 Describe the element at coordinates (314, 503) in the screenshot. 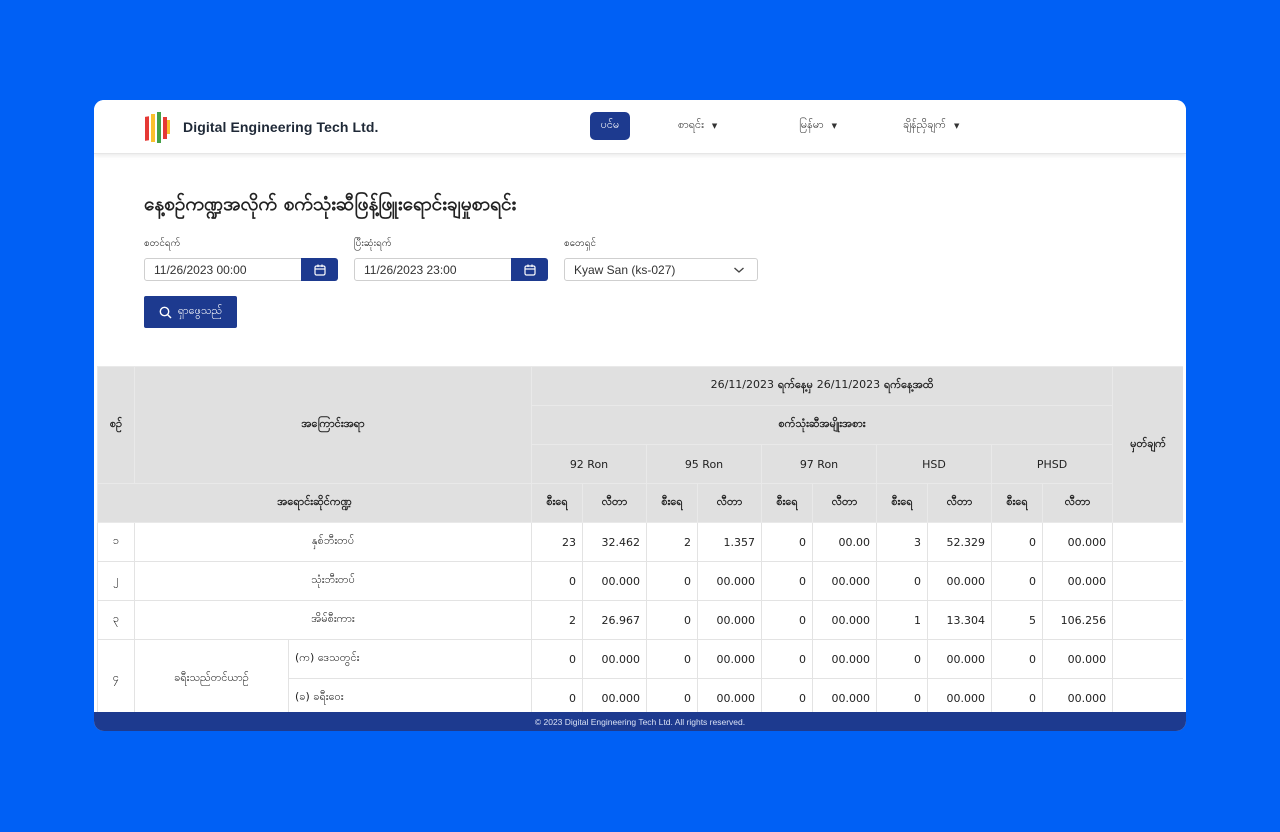

I see `sales-category-header: အရောင်းဆိုင်ကဏ္ဍ` at that location.